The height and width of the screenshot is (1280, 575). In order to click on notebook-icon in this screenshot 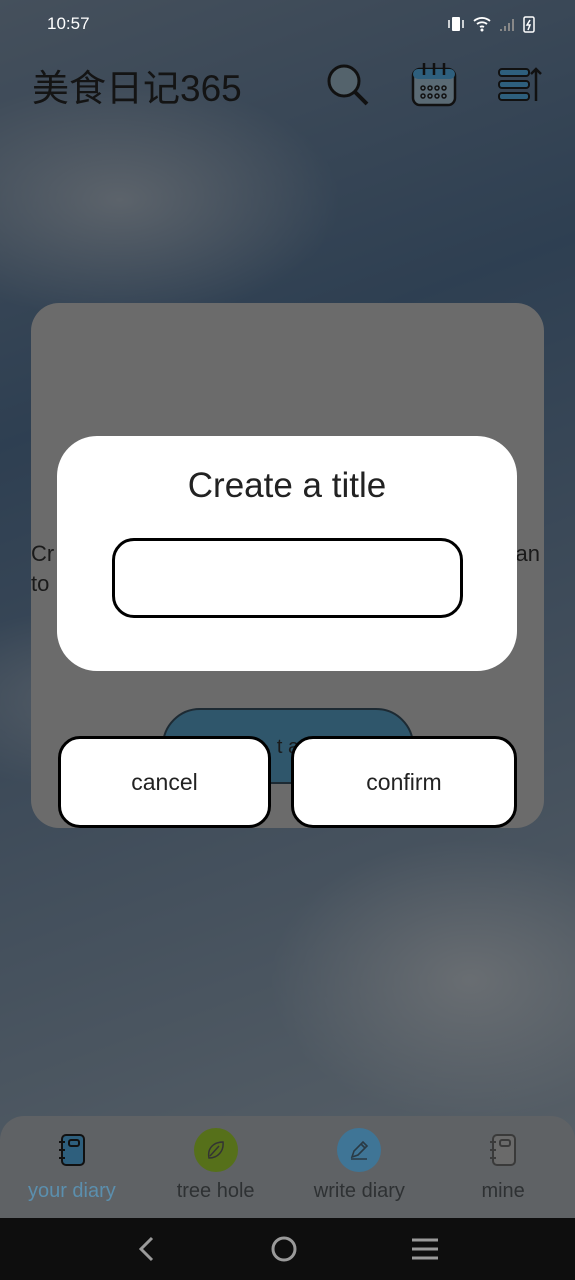, I will do `click(71, 1150)`.